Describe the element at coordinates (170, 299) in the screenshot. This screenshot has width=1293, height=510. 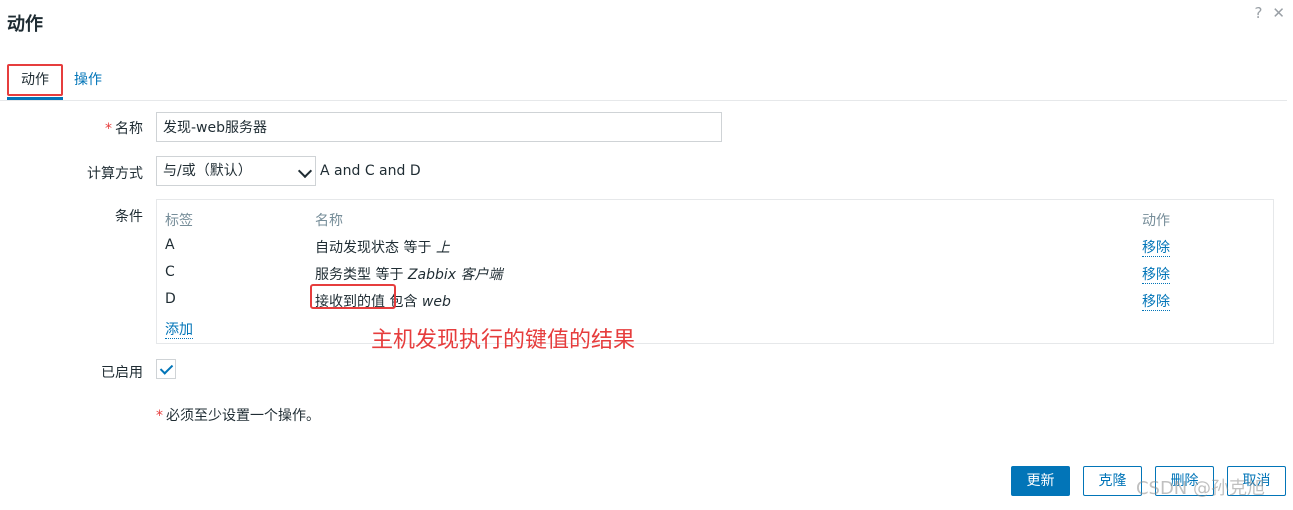
I see `row-tag: D` at that location.